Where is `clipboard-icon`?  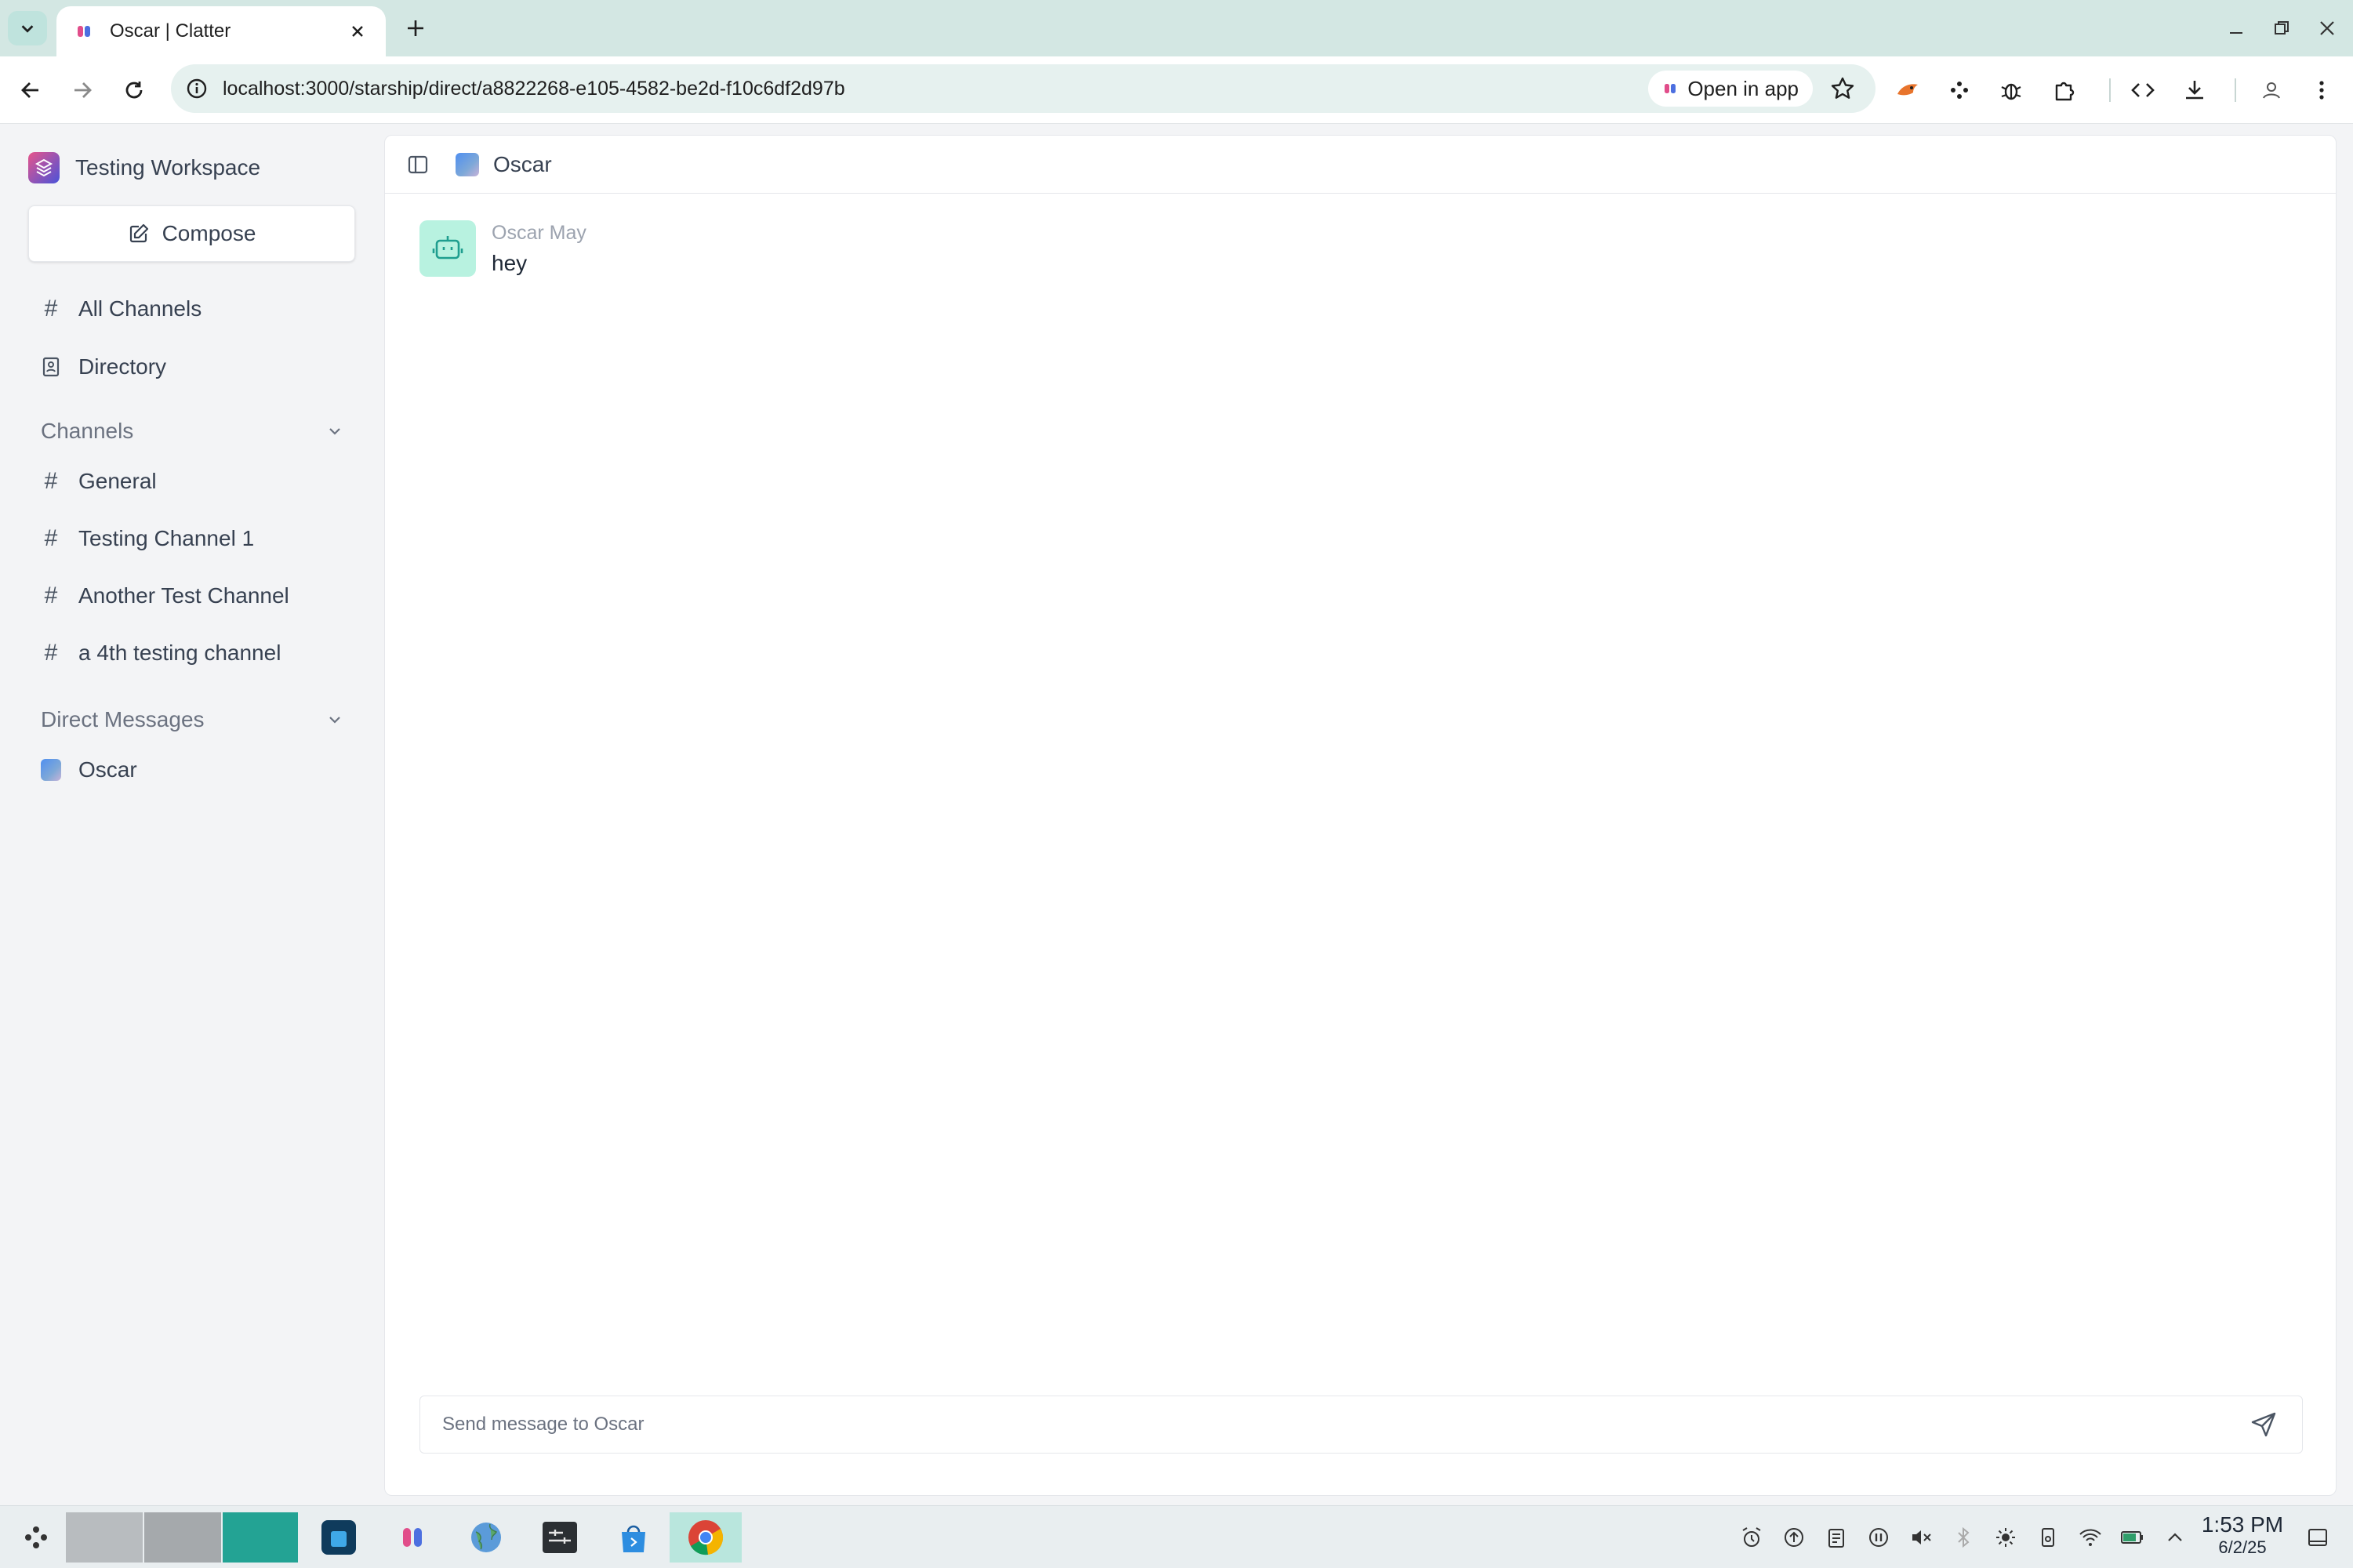 clipboard-icon is located at coordinates (1836, 1537).